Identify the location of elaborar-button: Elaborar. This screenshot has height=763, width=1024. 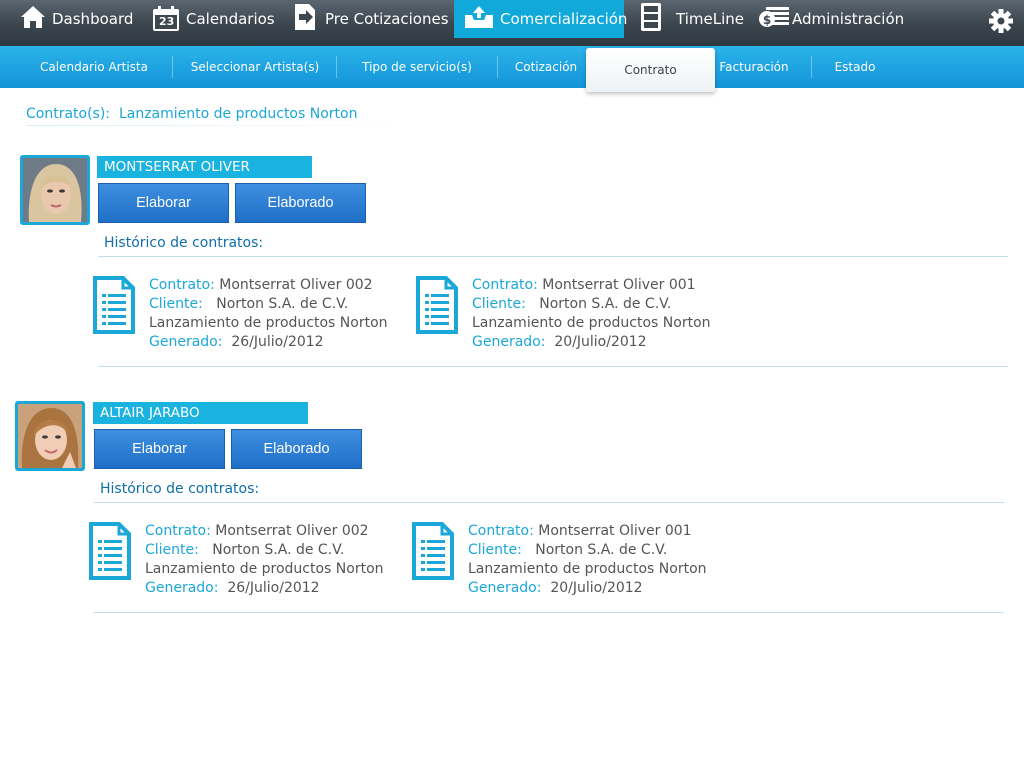
(159, 449).